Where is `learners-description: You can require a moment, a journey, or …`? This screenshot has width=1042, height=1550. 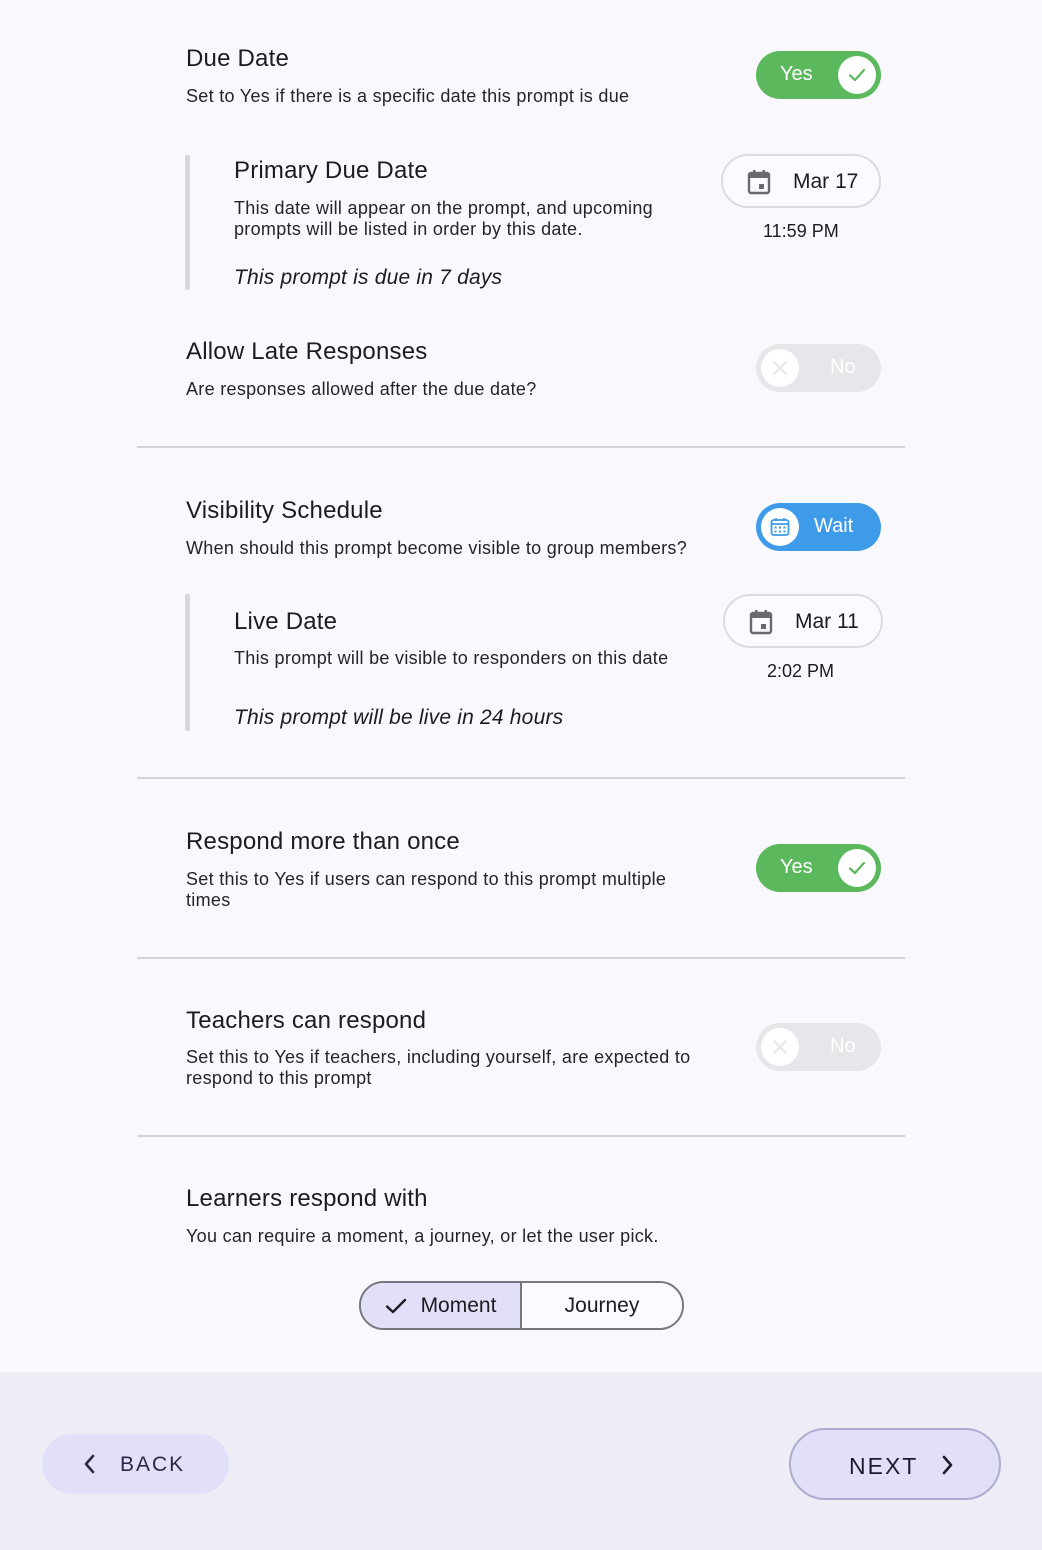 learners-description: You can require a moment, a journey, or … is located at coordinates (422, 1236).